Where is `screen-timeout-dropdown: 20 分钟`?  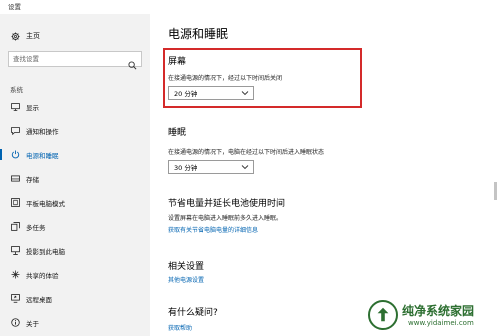 screen-timeout-dropdown: 20 分钟 is located at coordinates (211, 93).